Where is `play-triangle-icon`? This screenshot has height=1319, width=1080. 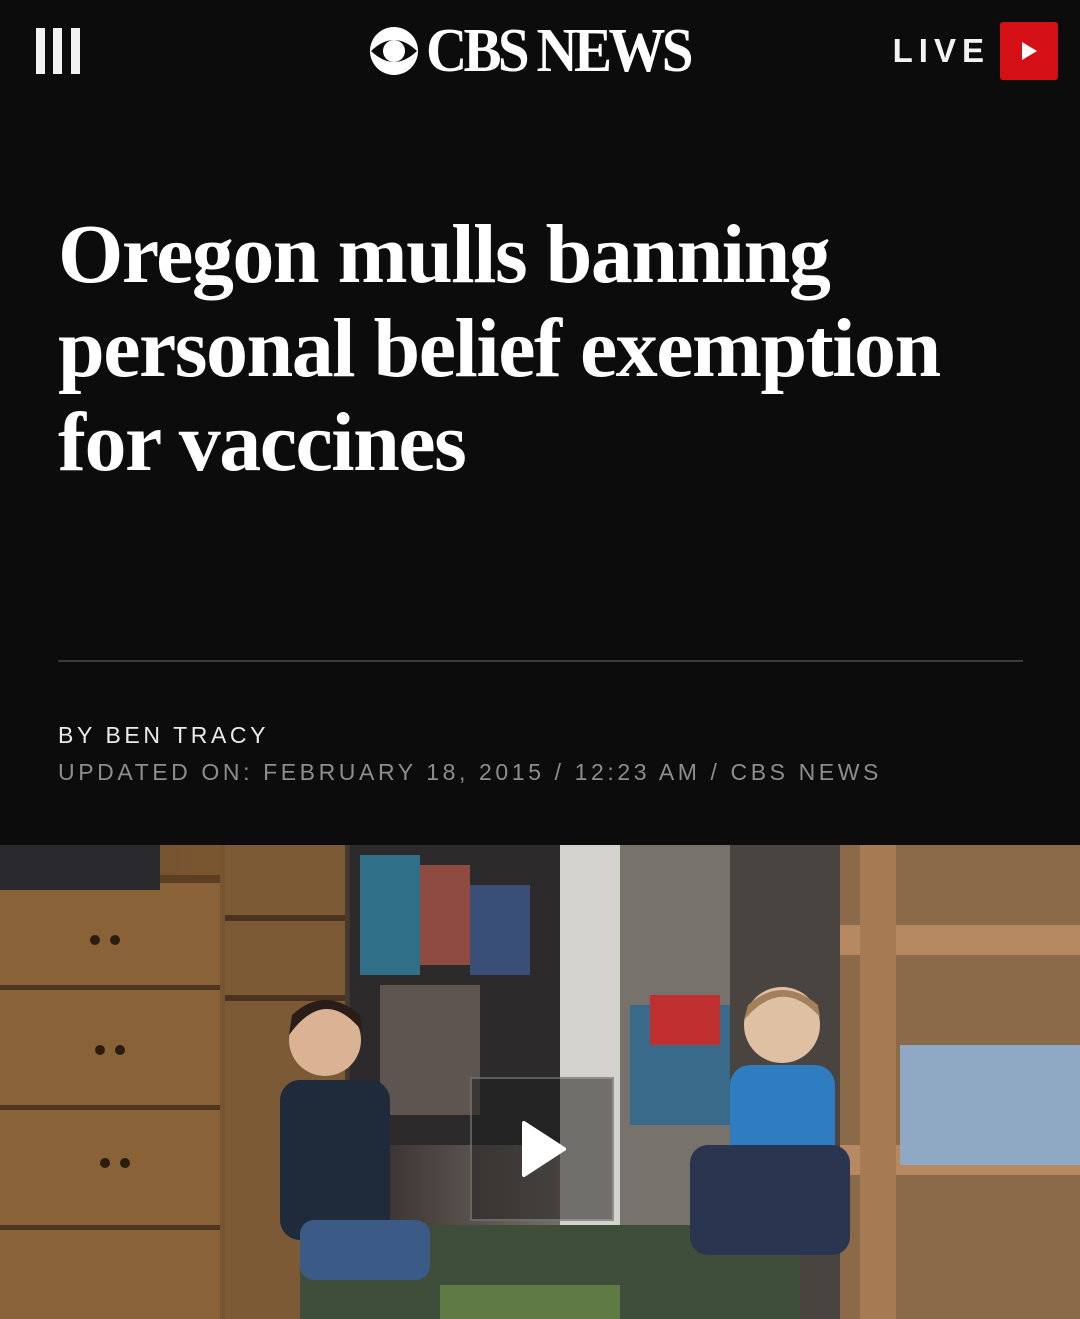
play-triangle-icon is located at coordinates (1029, 51).